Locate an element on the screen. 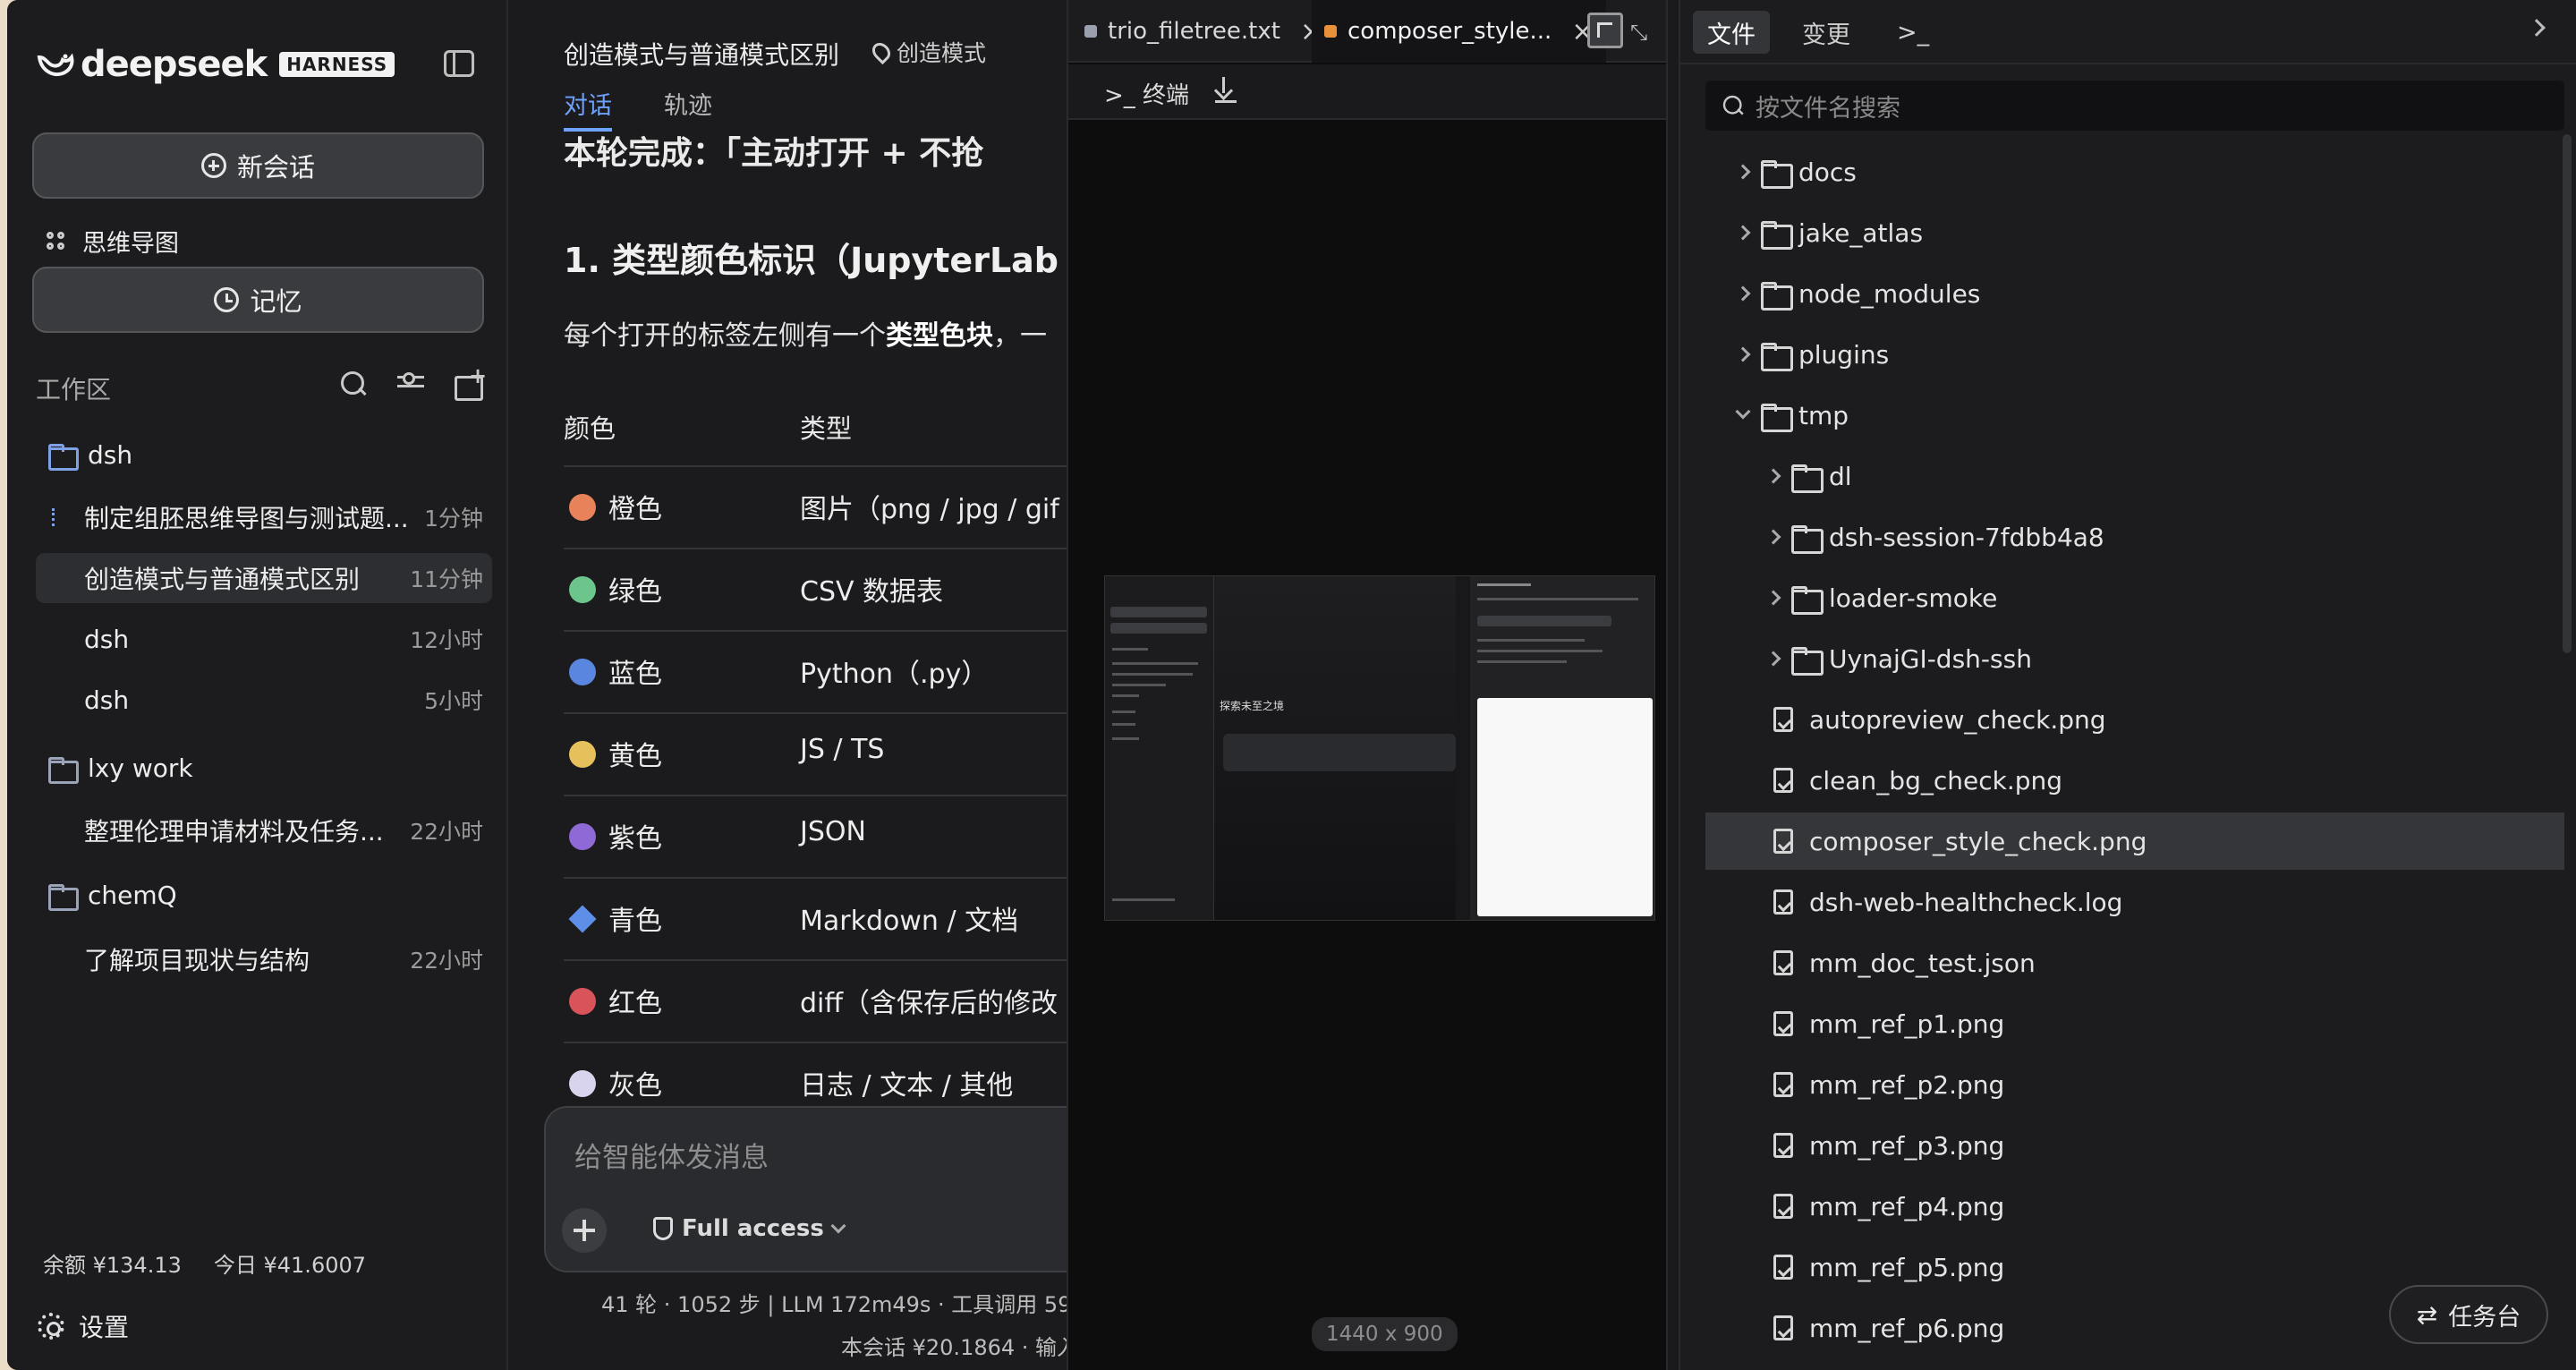  taskbar-button: ⇄ 任务台 is located at coordinates (2468, 1314).